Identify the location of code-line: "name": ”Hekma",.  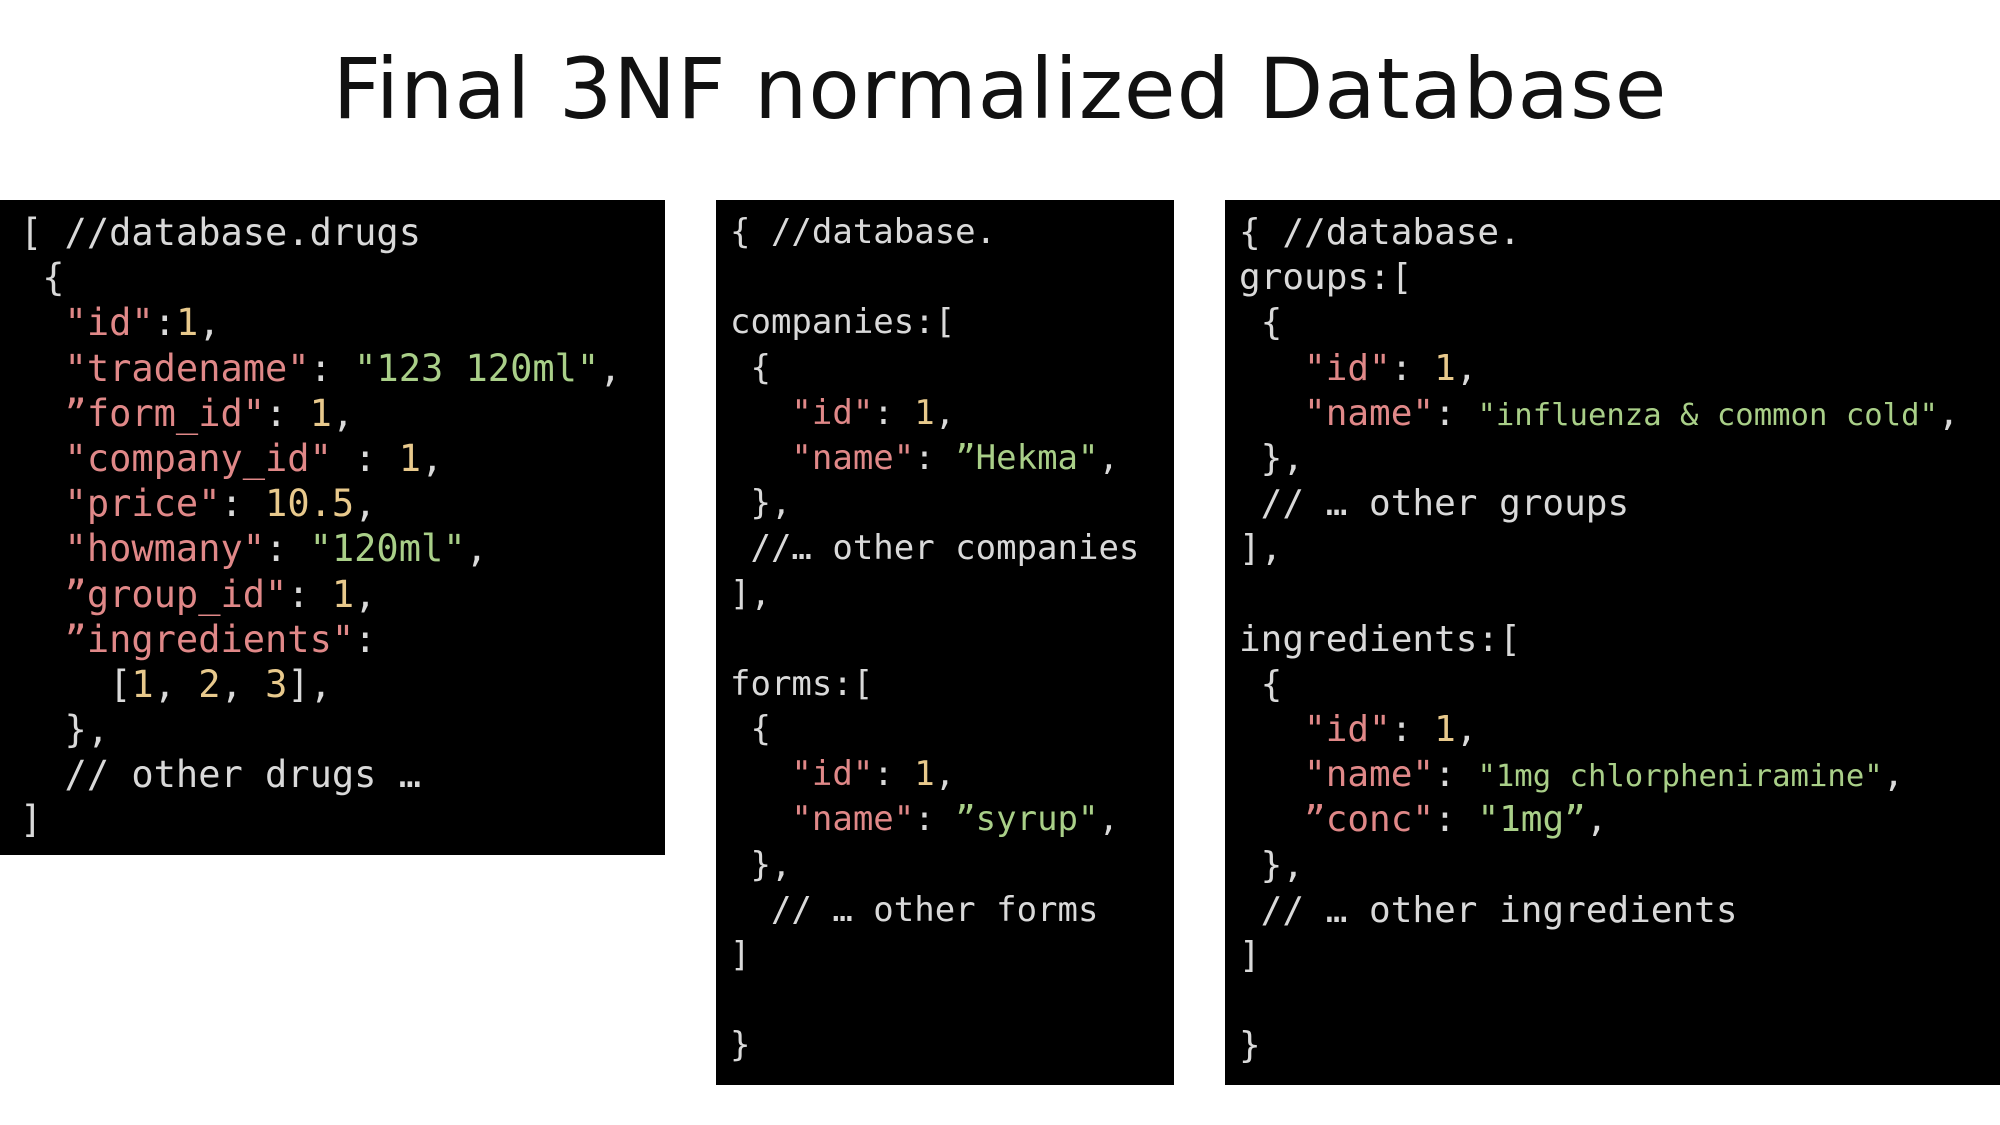
(934, 458).